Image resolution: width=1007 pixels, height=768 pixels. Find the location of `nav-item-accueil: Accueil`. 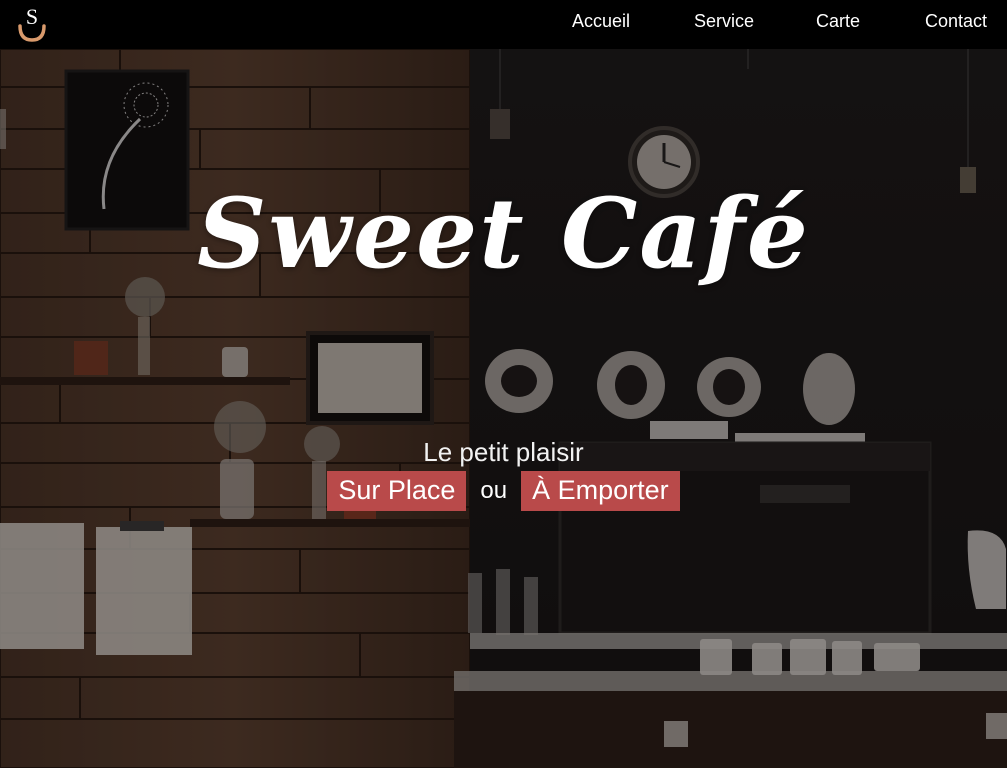

nav-item-accueil: Accueil is located at coordinates (601, 21).